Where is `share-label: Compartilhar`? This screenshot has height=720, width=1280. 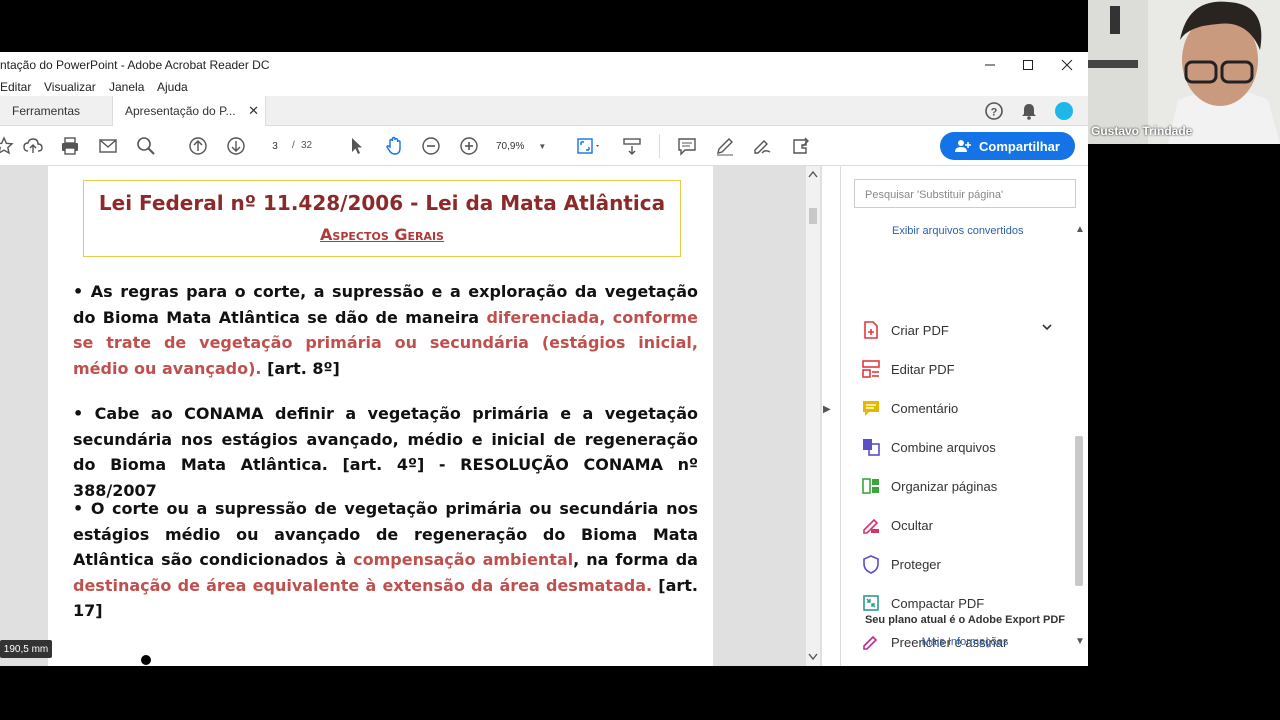 share-label: Compartilhar is located at coordinates (1019, 146).